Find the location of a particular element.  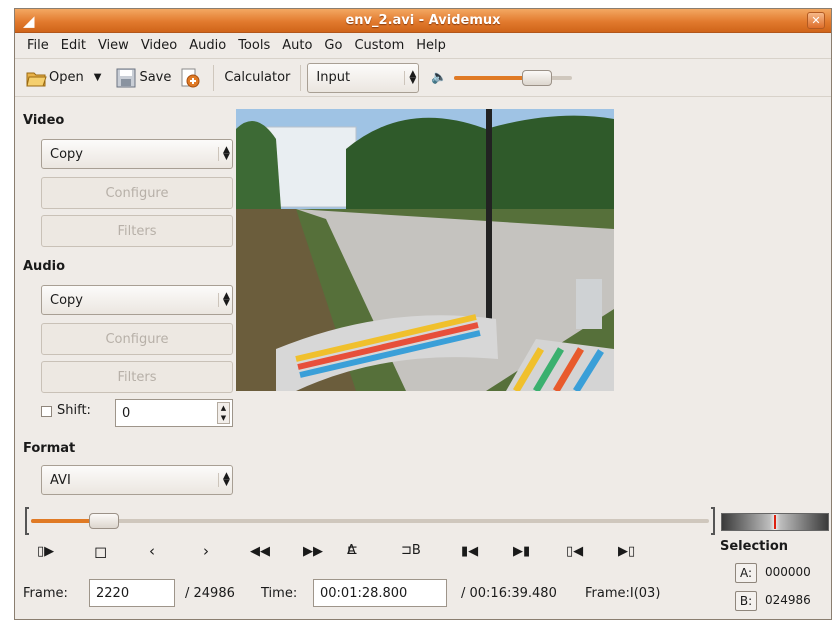

selection-b-label: B: is located at coordinates (746, 601).